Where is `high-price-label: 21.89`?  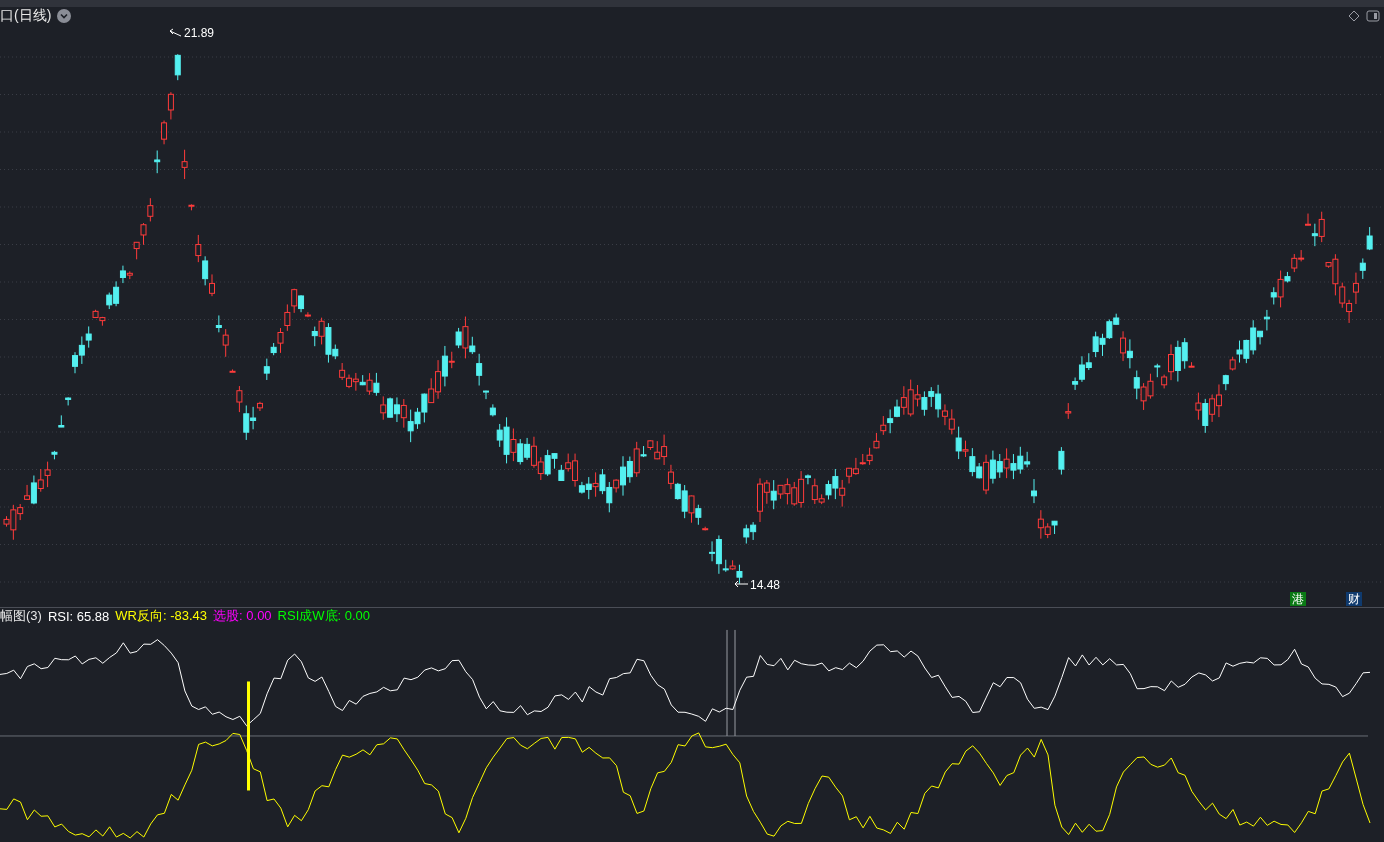 high-price-label: 21.89 is located at coordinates (199, 33).